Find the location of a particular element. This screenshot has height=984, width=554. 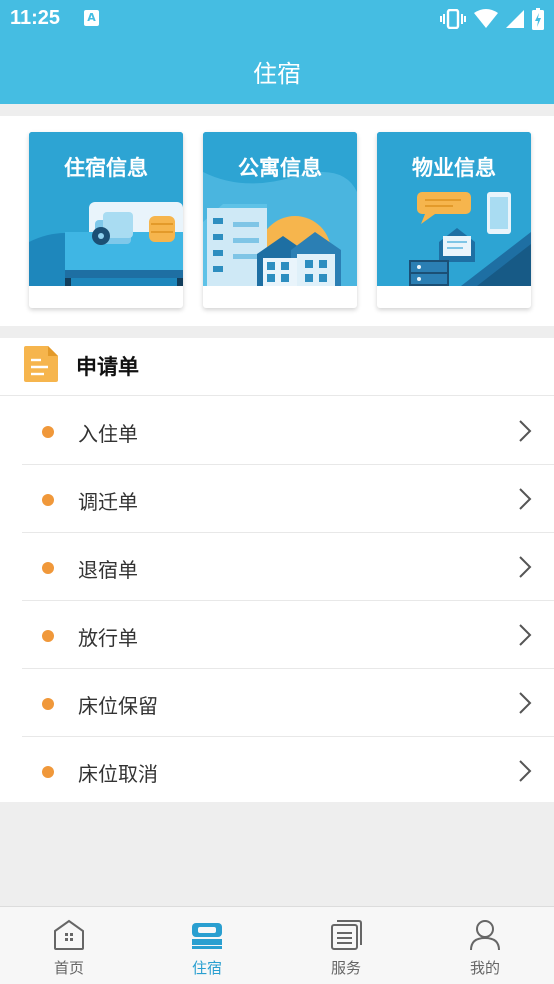

list-item-label: 床位保留 is located at coordinates (118, 706).